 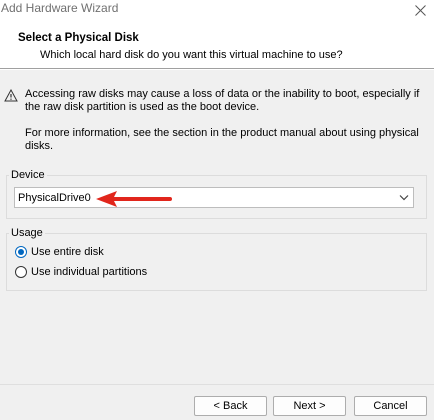 I want to click on use-individual-partitions-radio: Use individual partitions, so click(x=81, y=272).